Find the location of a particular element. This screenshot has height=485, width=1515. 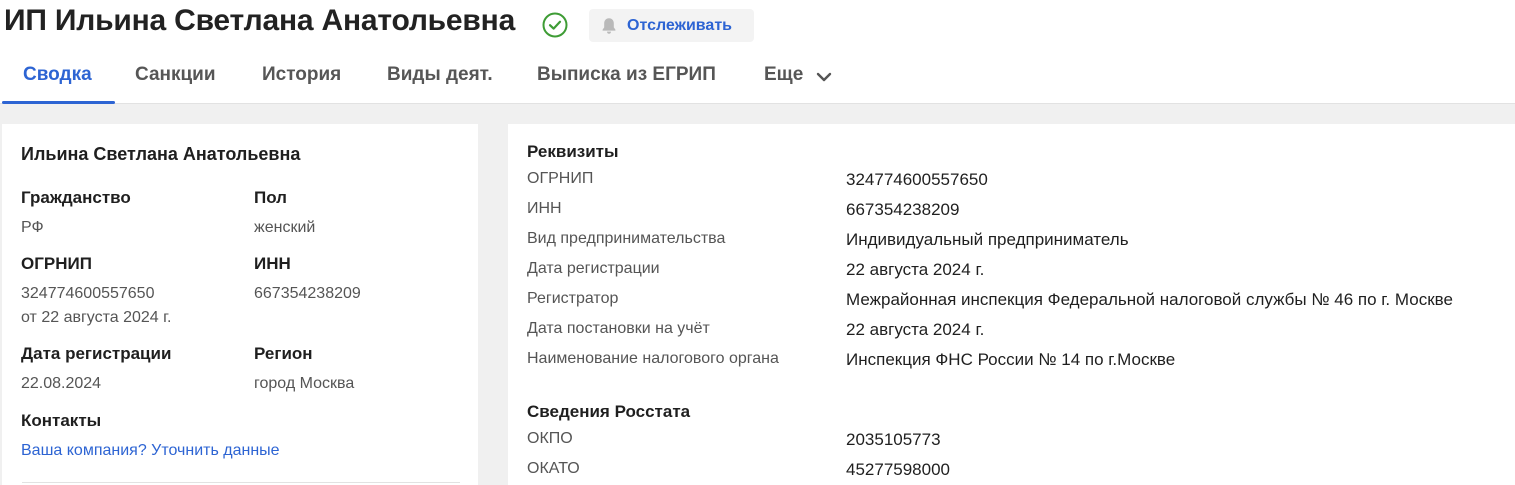

rosstat-key-okpo: ОКПО is located at coordinates (550, 438).